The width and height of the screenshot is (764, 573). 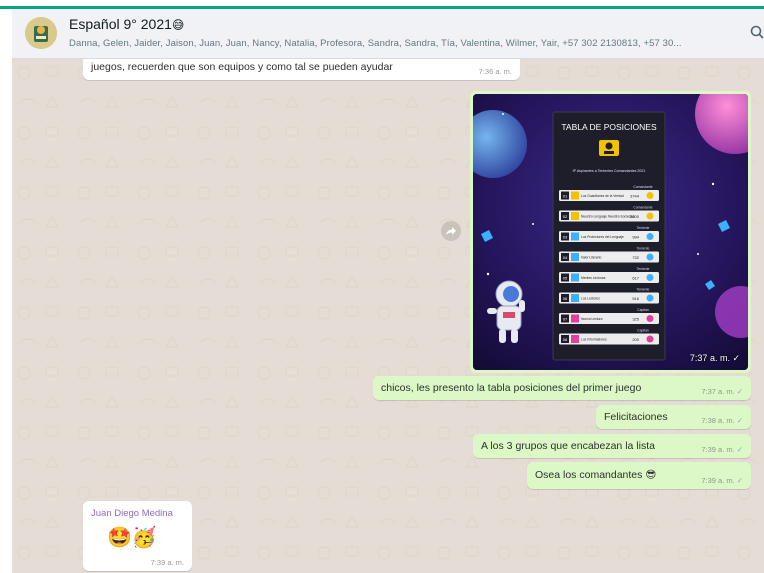 I want to click on board-row-pos: 06, so click(x=565, y=298).